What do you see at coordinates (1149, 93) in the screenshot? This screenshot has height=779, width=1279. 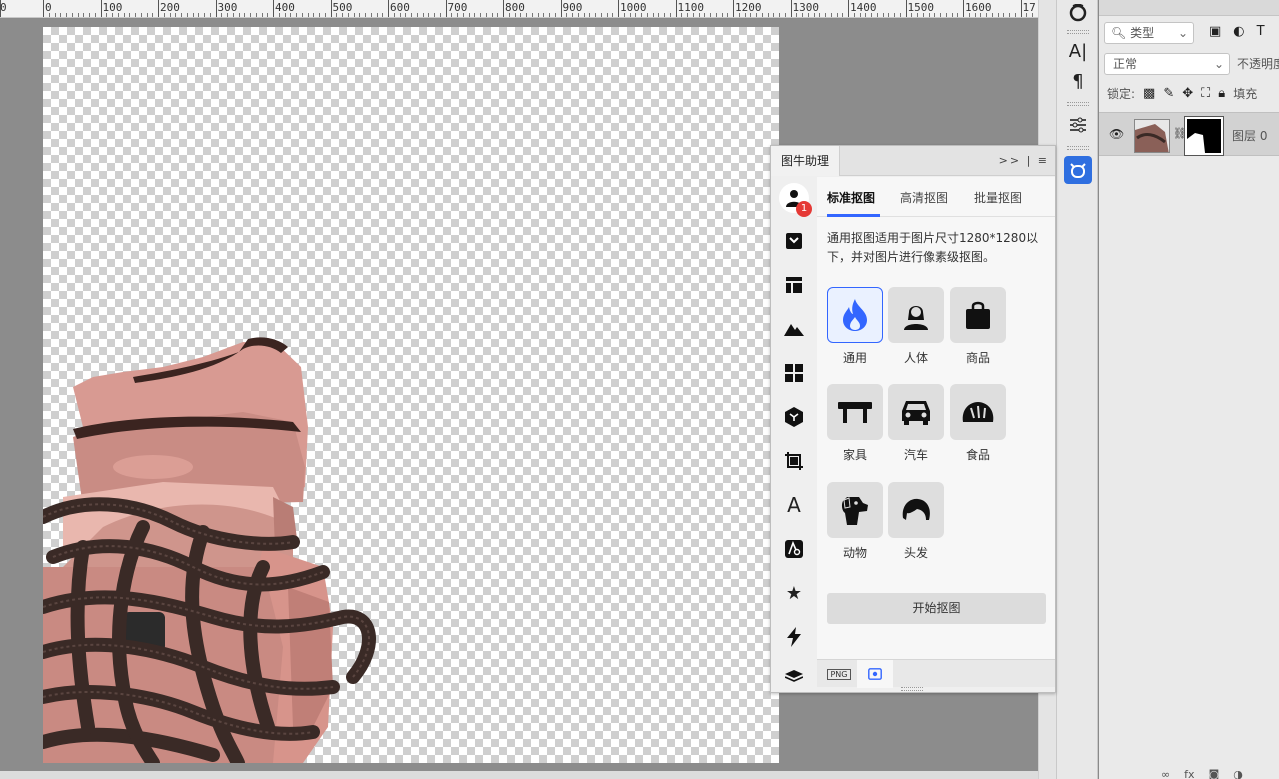 I see `lock-transparent-icon: ▩` at bounding box center [1149, 93].